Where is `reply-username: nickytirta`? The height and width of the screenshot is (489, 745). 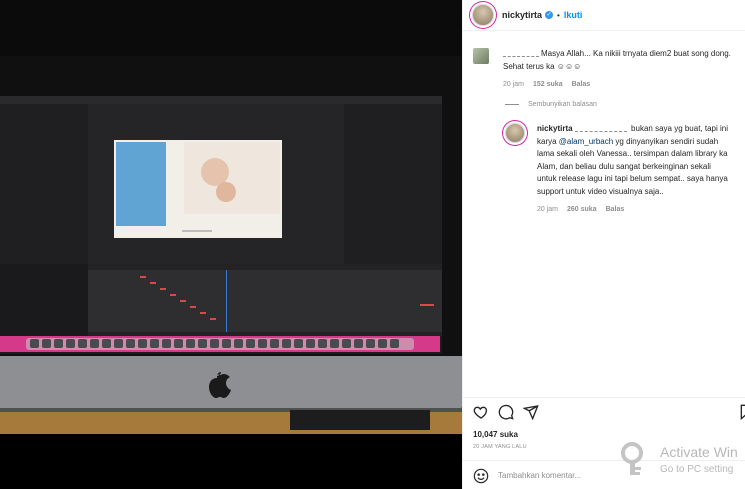 reply-username: nickytirta is located at coordinates (555, 128).